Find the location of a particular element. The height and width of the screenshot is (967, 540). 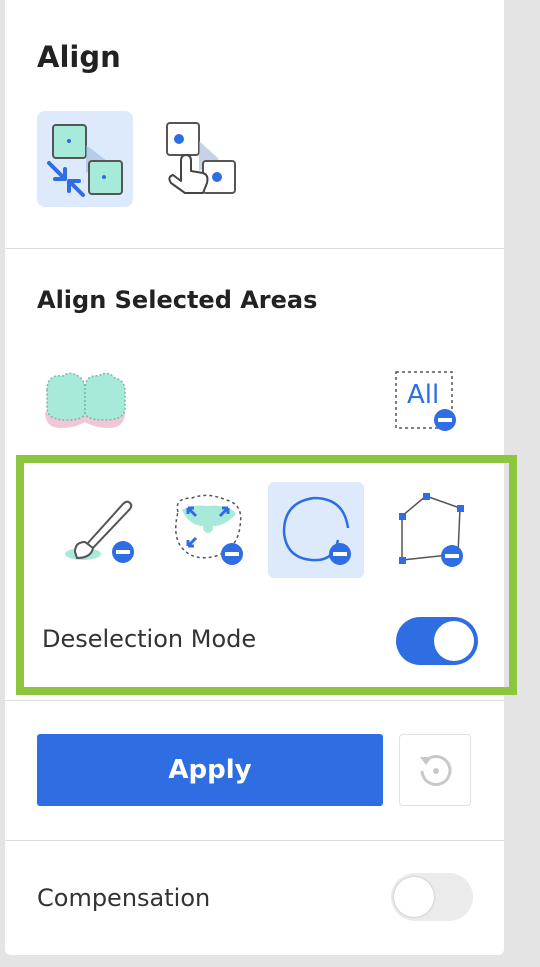

lasso-deselect-button is located at coordinates (316, 530).